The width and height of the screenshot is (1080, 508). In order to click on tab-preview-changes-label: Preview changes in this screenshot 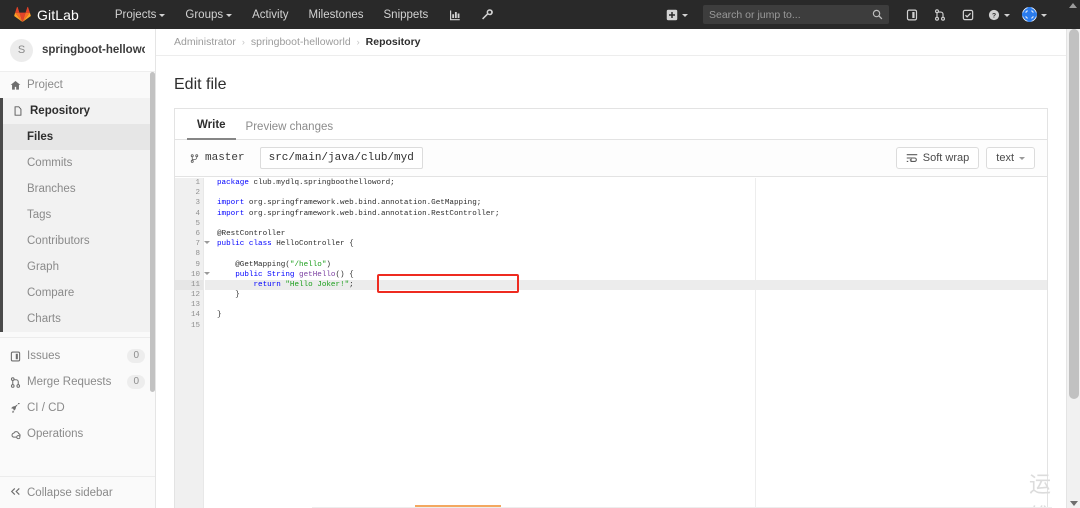, I will do `click(289, 127)`.